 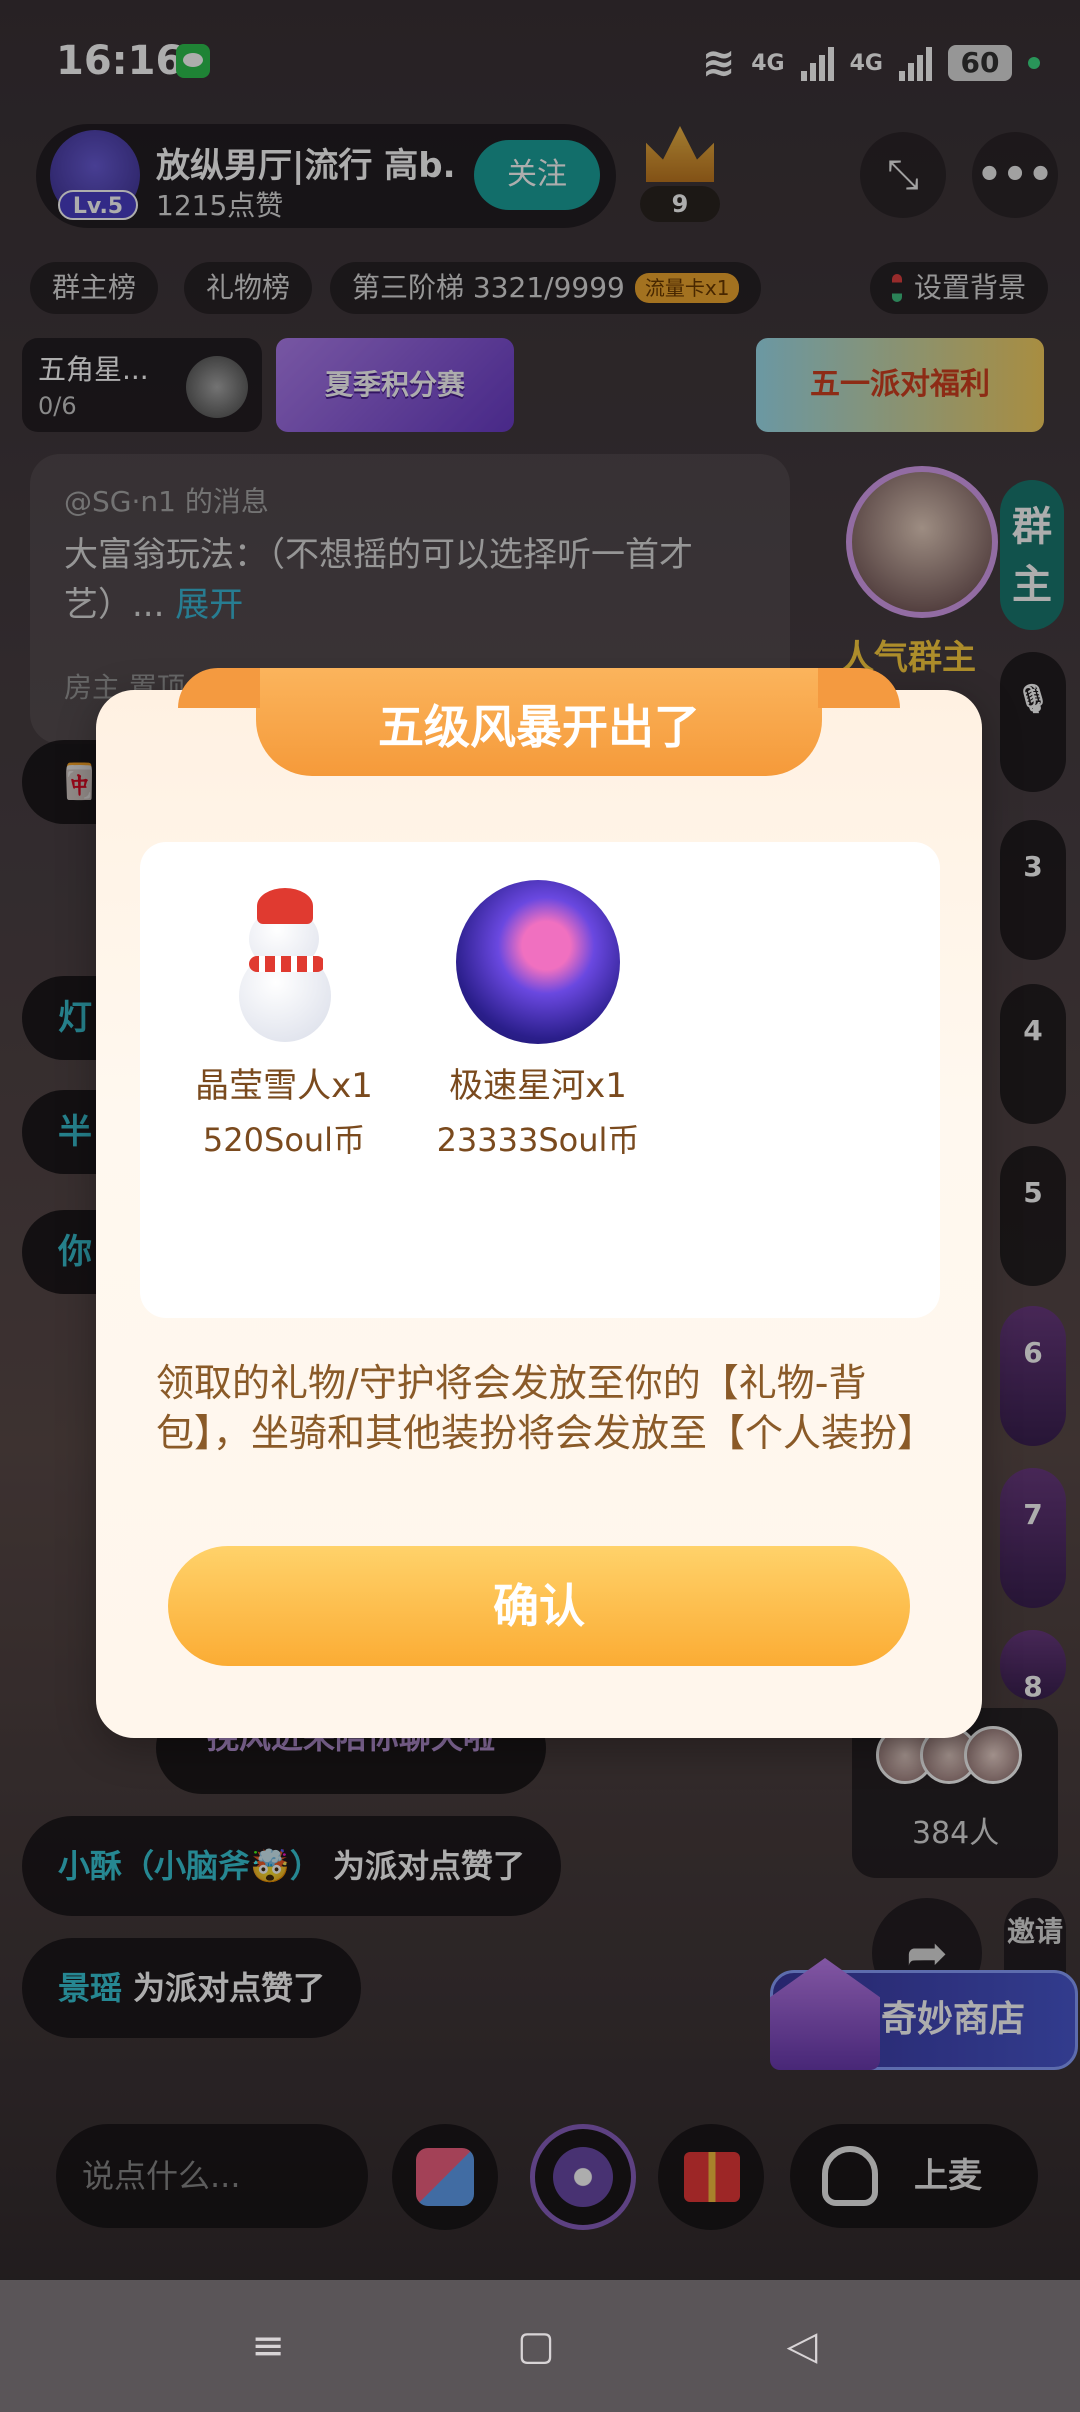 I want to click on reward-name: 晶莹雪人x1, so click(x=284, y=1086).